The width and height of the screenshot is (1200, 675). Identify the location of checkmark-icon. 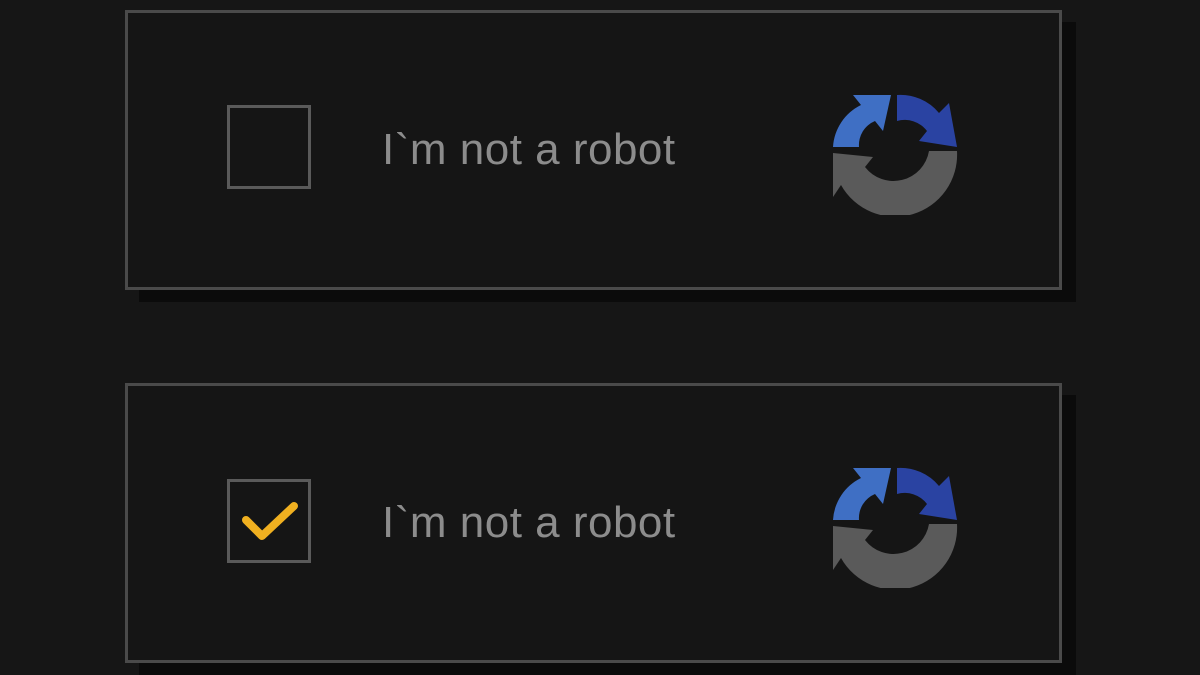
(270, 521).